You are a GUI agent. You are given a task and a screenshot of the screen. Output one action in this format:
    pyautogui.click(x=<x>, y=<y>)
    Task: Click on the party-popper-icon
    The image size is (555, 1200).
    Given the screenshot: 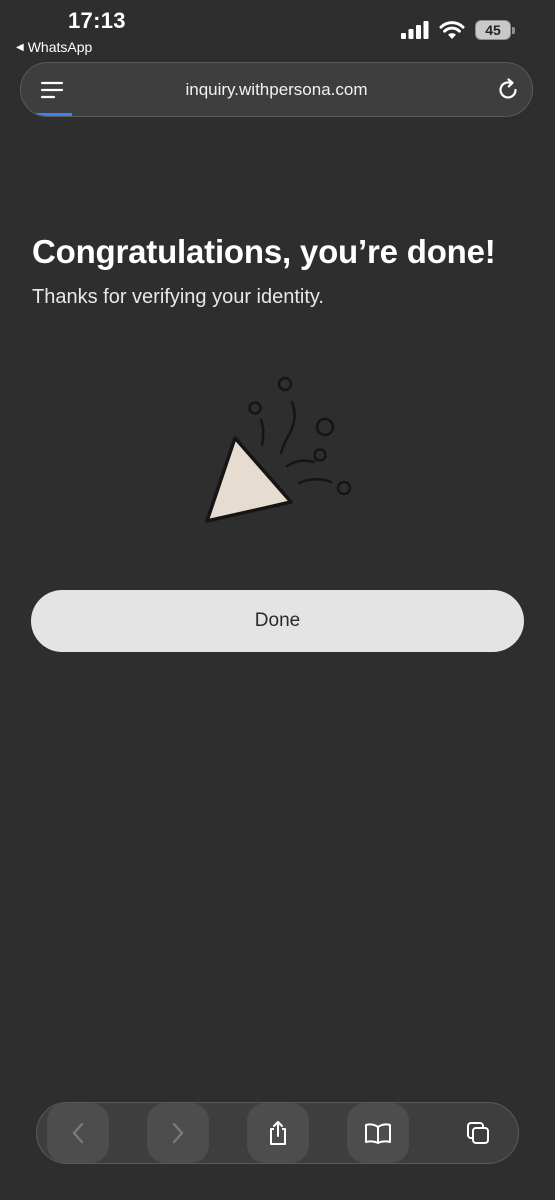 What is the action you would take?
    pyautogui.click(x=278, y=449)
    